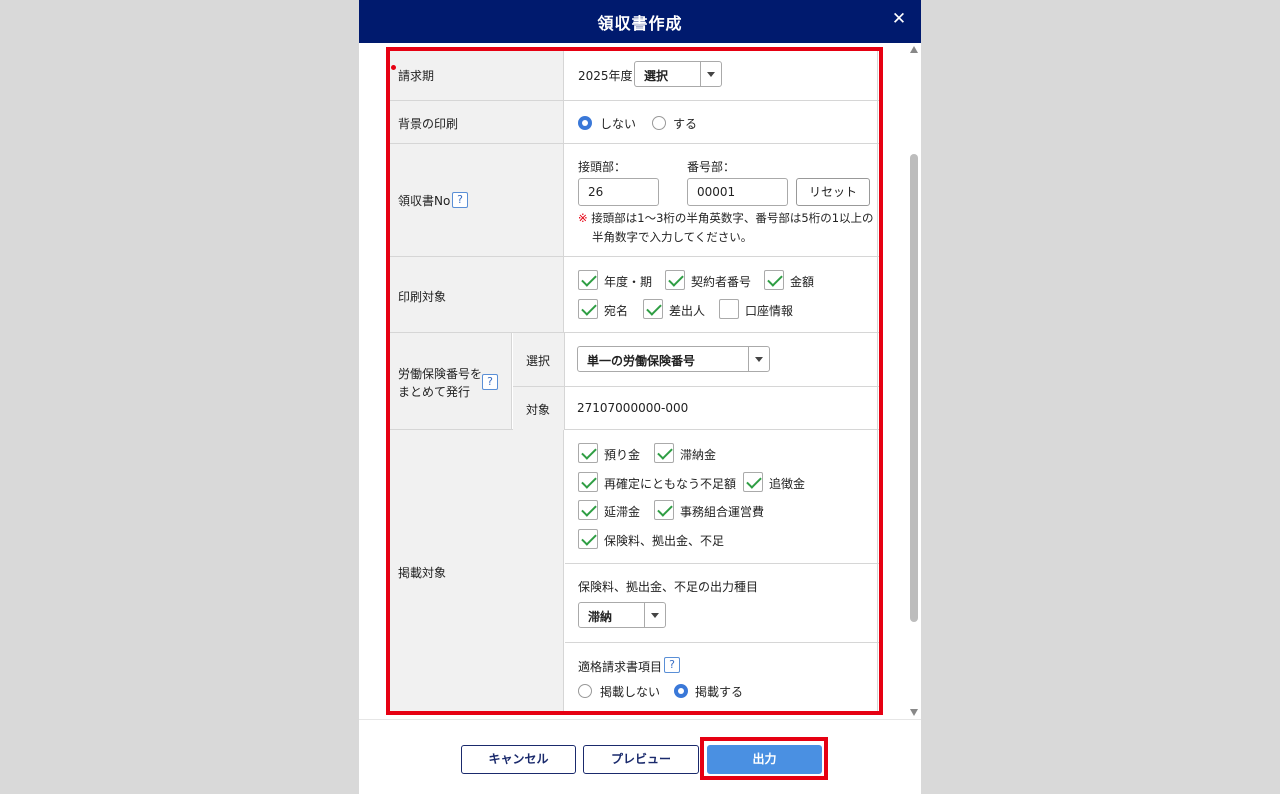 Image resolution: width=1280 pixels, height=794 pixels. Describe the element at coordinates (721, 282) in the screenshot. I see `checkbox-label: 契約者番号` at that location.